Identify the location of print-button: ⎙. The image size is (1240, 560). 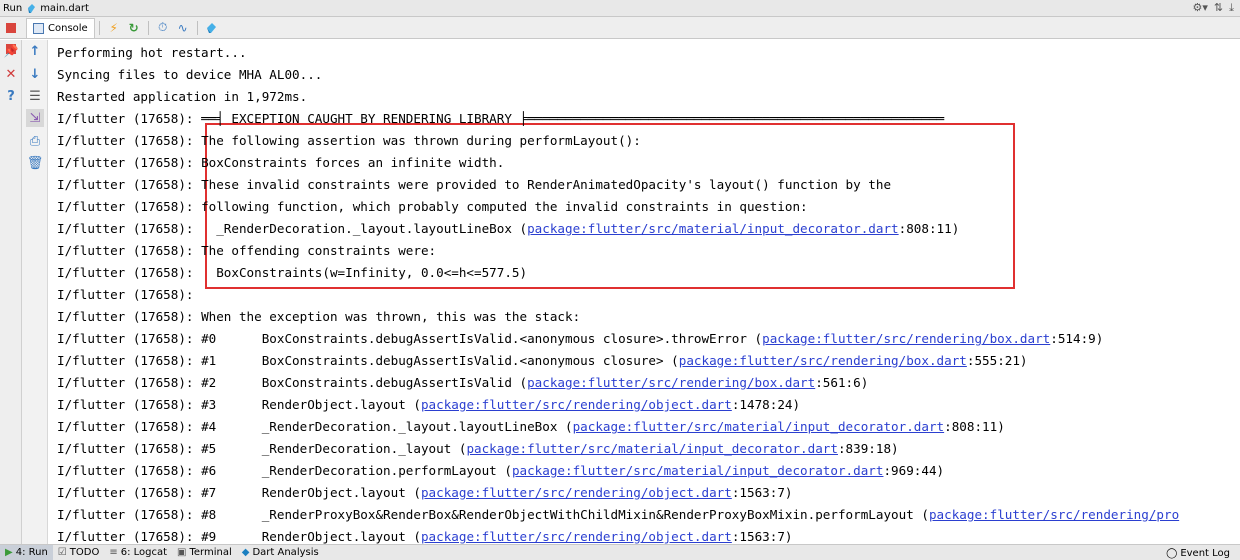
(35, 141).